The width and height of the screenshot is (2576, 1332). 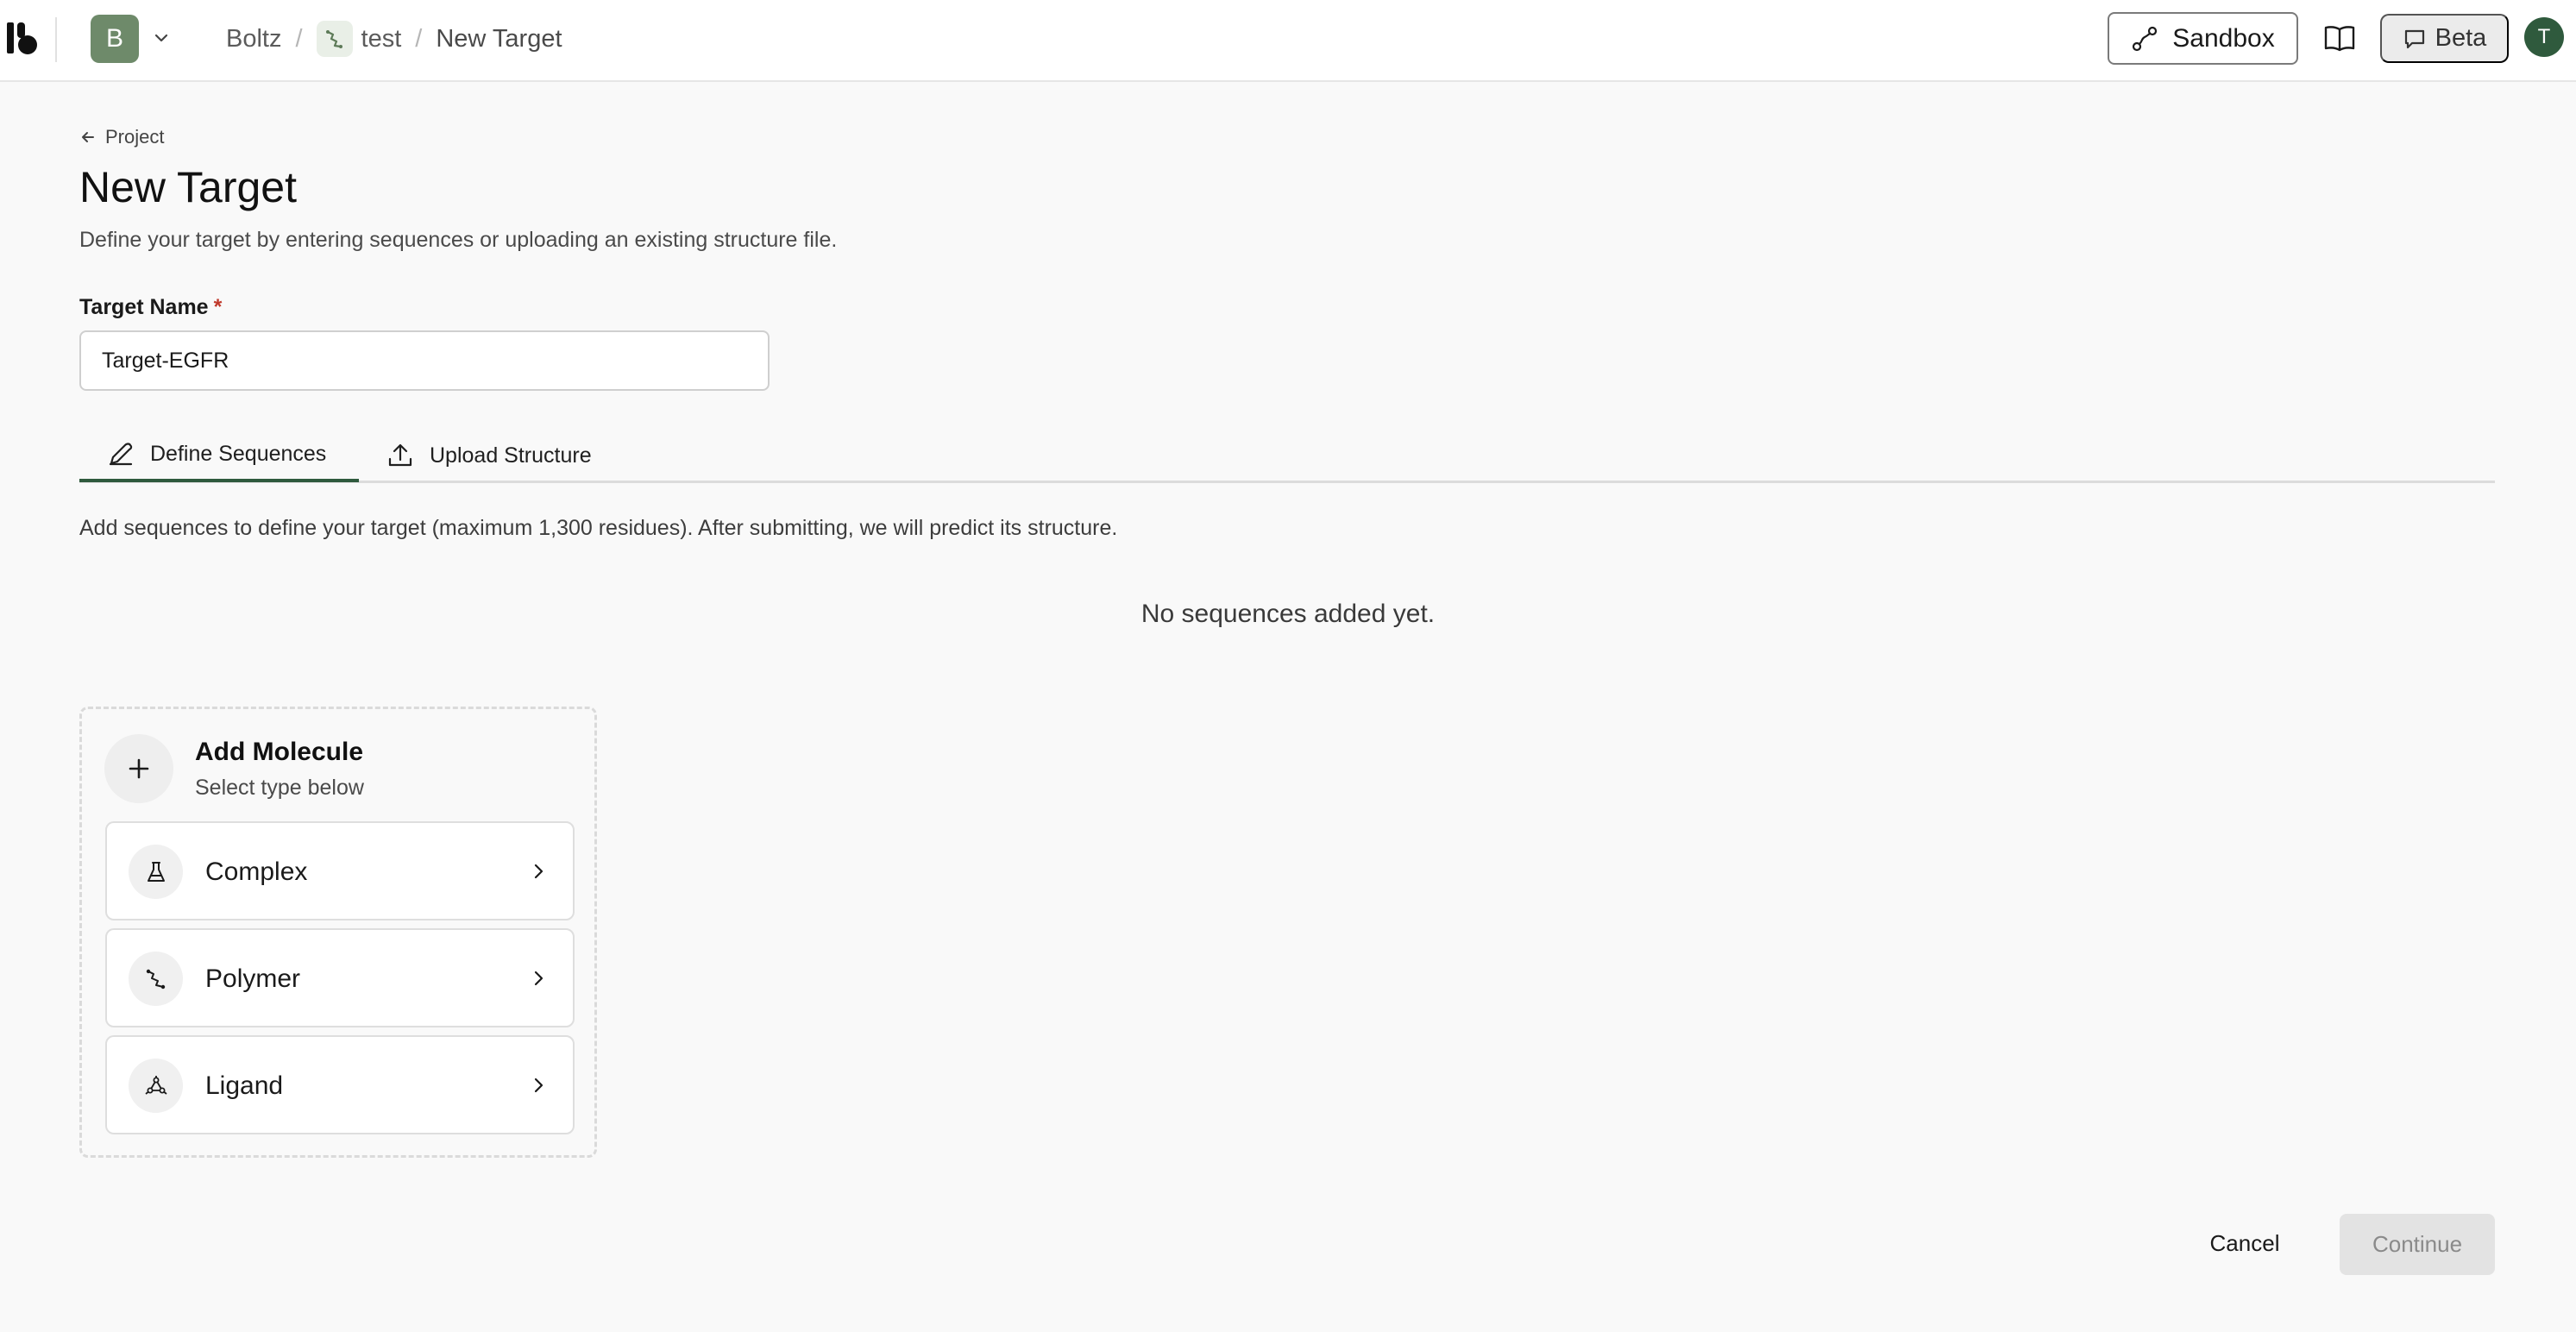 I want to click on back-to-project-link: Project, so click(x=122, y=137).